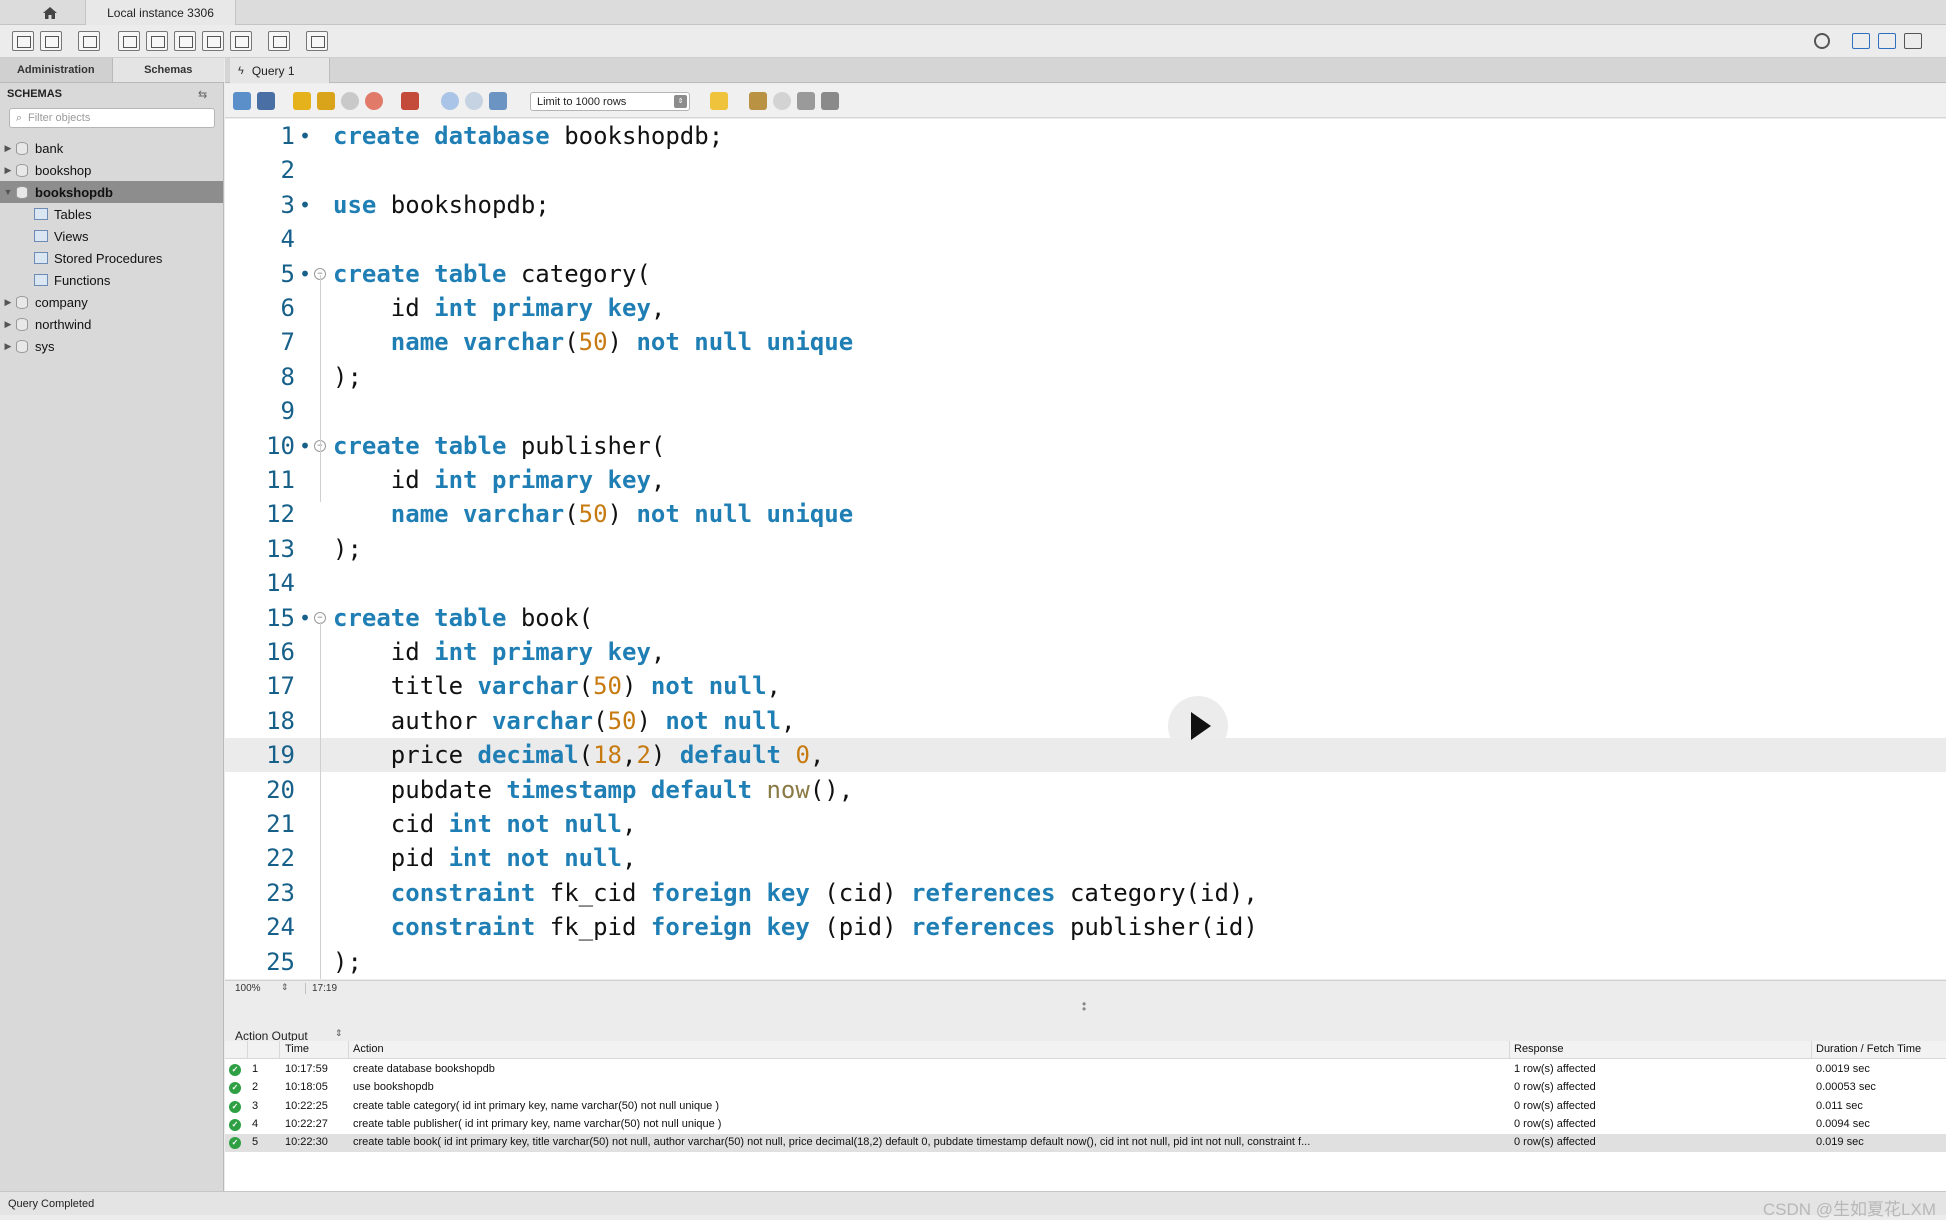 This screenshot has width=1946, height=1220. What do you see at coordinates (111, 346) in the screenshot?
I see `schema-item: ▶ sys` at bounding box center [111, 346].